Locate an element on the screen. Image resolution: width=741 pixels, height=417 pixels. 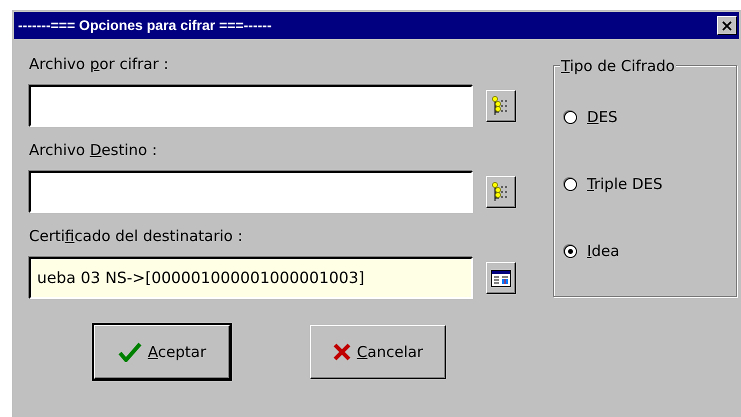
window-icon is located at coordinates (501, 278).